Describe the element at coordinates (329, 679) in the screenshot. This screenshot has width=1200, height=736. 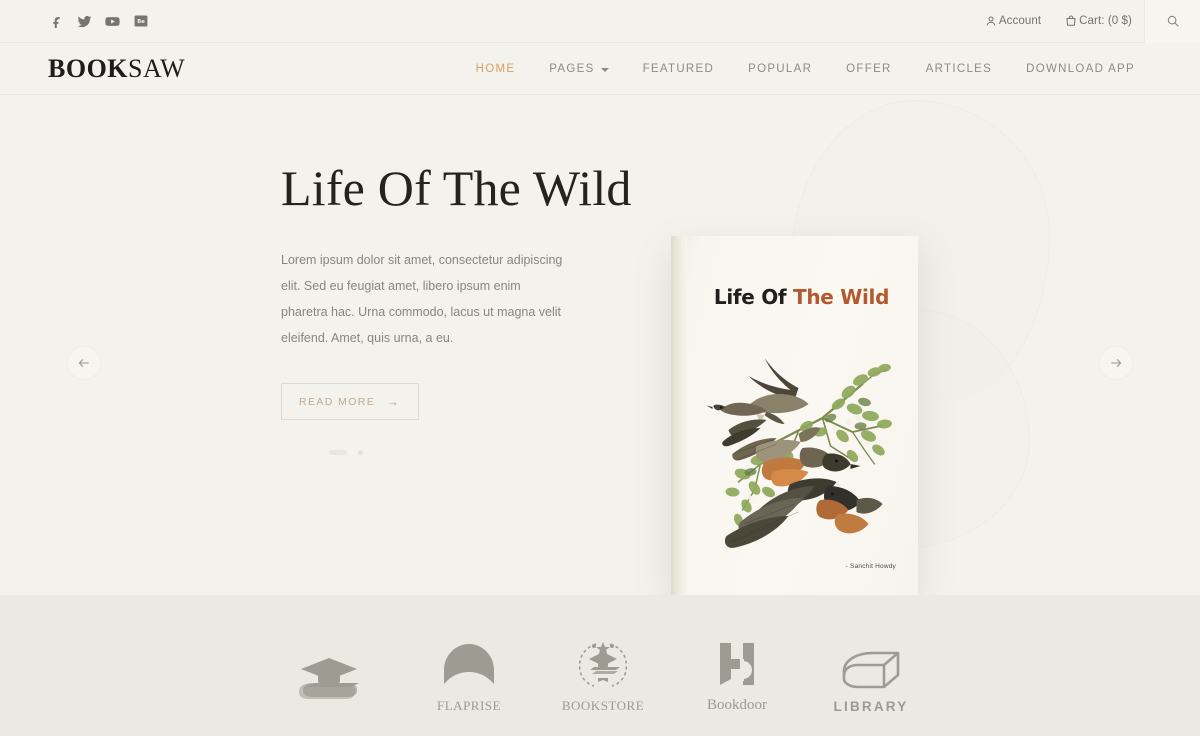
I see `graduation-cap-book-icon` at that location.